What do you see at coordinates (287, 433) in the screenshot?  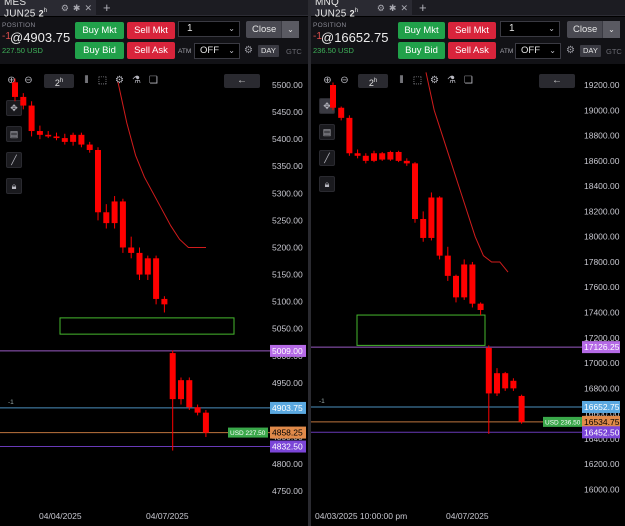 I see `current-price-tag: 4858.25` at bounding box center [287, 433].